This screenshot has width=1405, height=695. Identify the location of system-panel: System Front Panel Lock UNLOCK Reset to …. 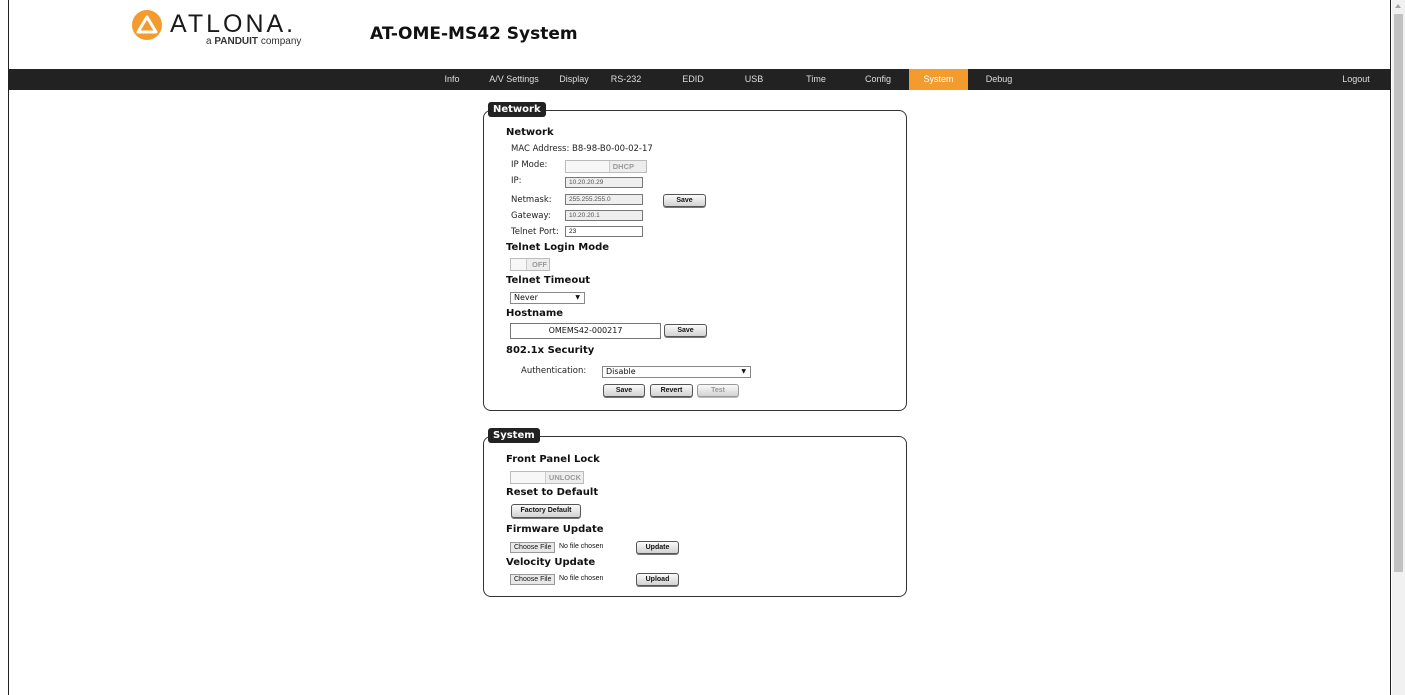
(695, 512).